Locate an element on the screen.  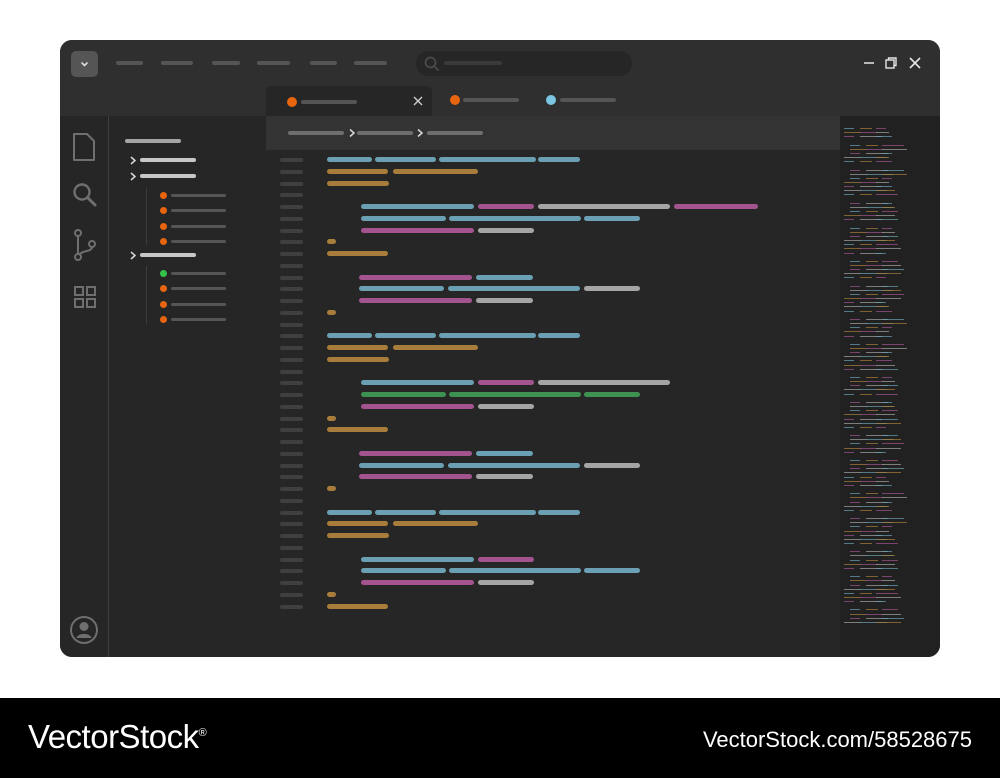
minimap is located at coordinates (890, 386).